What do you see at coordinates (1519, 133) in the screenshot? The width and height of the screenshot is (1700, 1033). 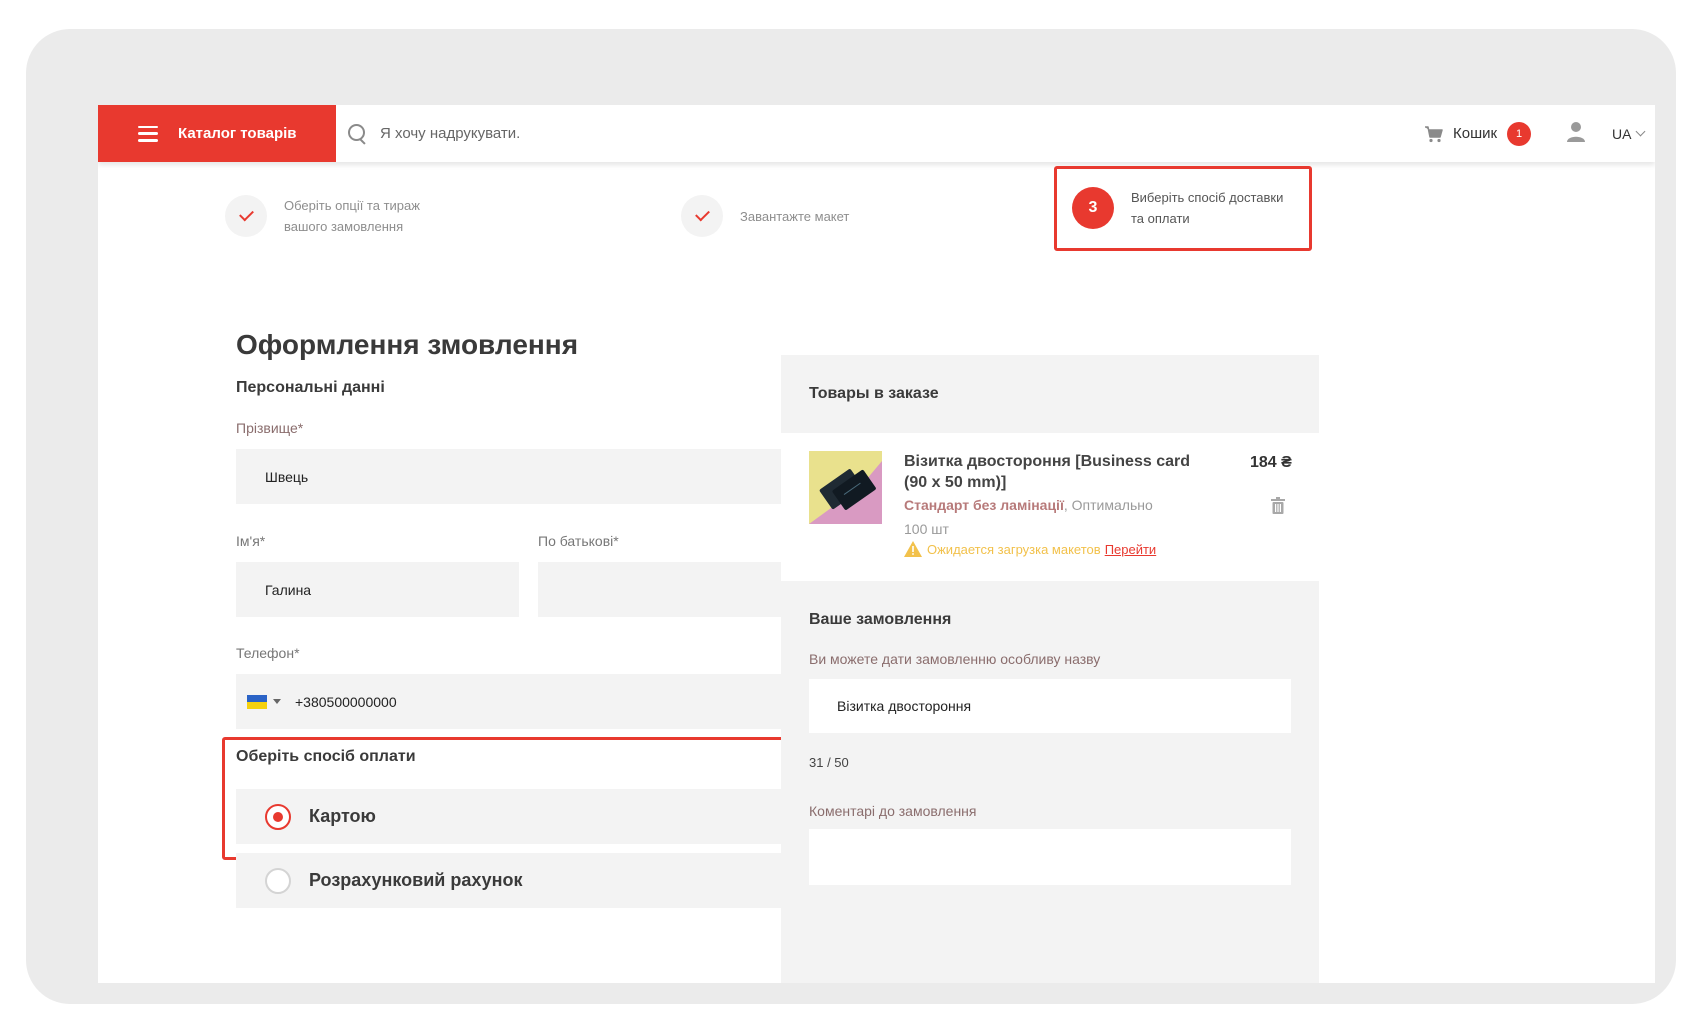 I see `cart-count-badge: 1` at bounding box center [1519, 133].